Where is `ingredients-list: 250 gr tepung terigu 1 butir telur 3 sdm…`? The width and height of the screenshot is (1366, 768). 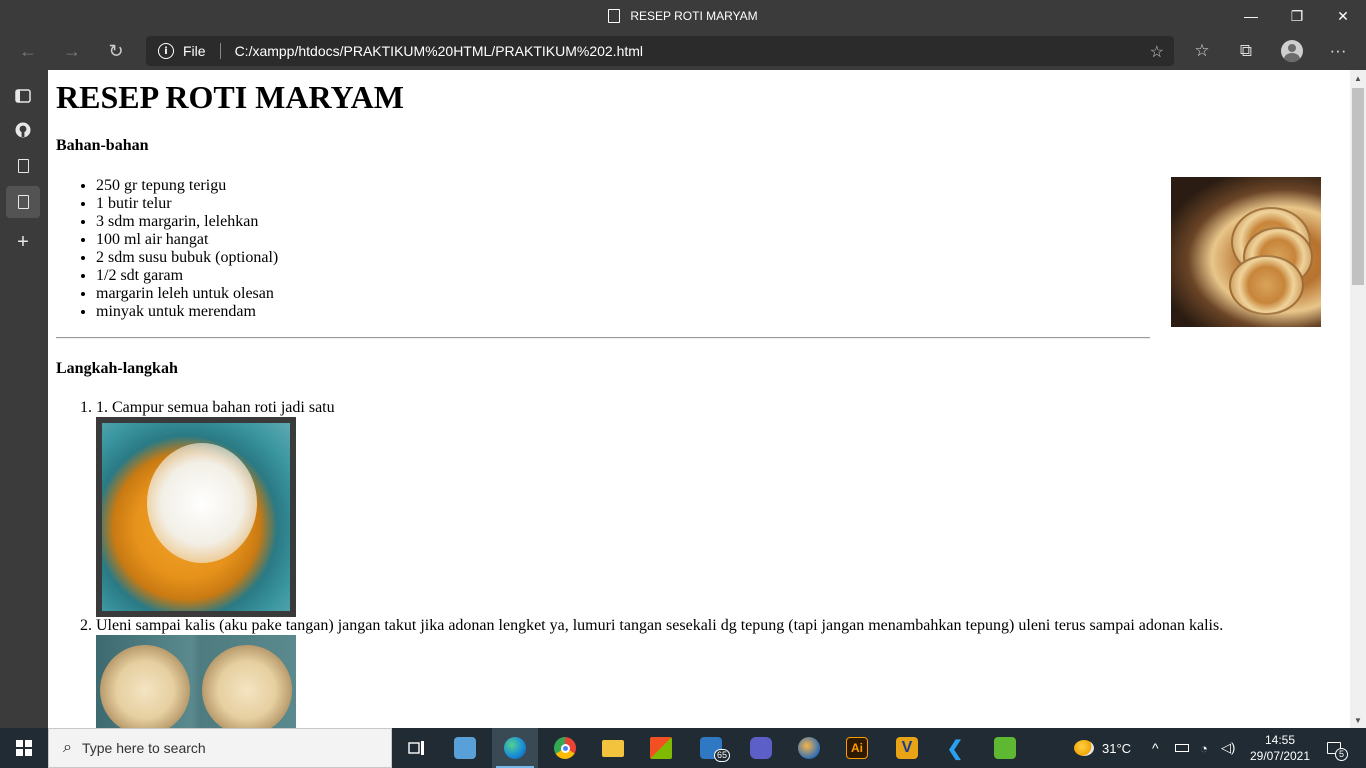
ingredients-list: 250 gr tepung terigu 1 butir telur 3 sdm… is located at coordinates (187, 249).